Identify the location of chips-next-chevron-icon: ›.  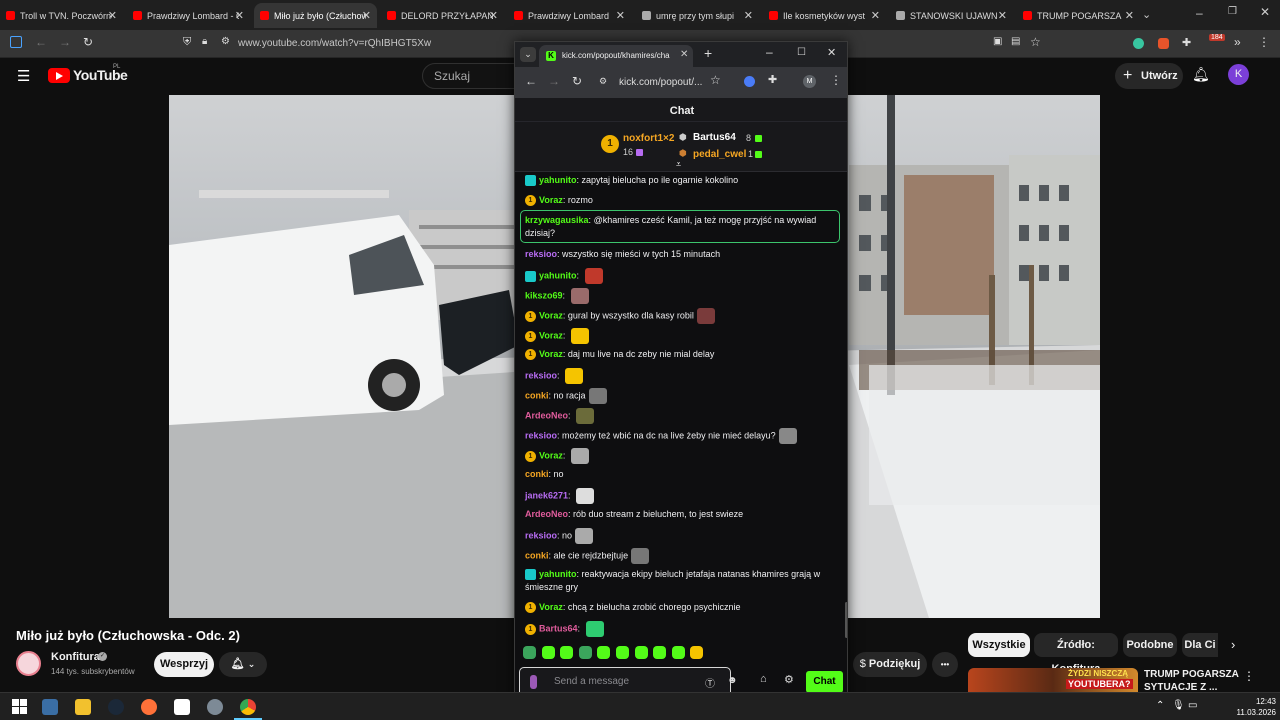
(1233, 644).